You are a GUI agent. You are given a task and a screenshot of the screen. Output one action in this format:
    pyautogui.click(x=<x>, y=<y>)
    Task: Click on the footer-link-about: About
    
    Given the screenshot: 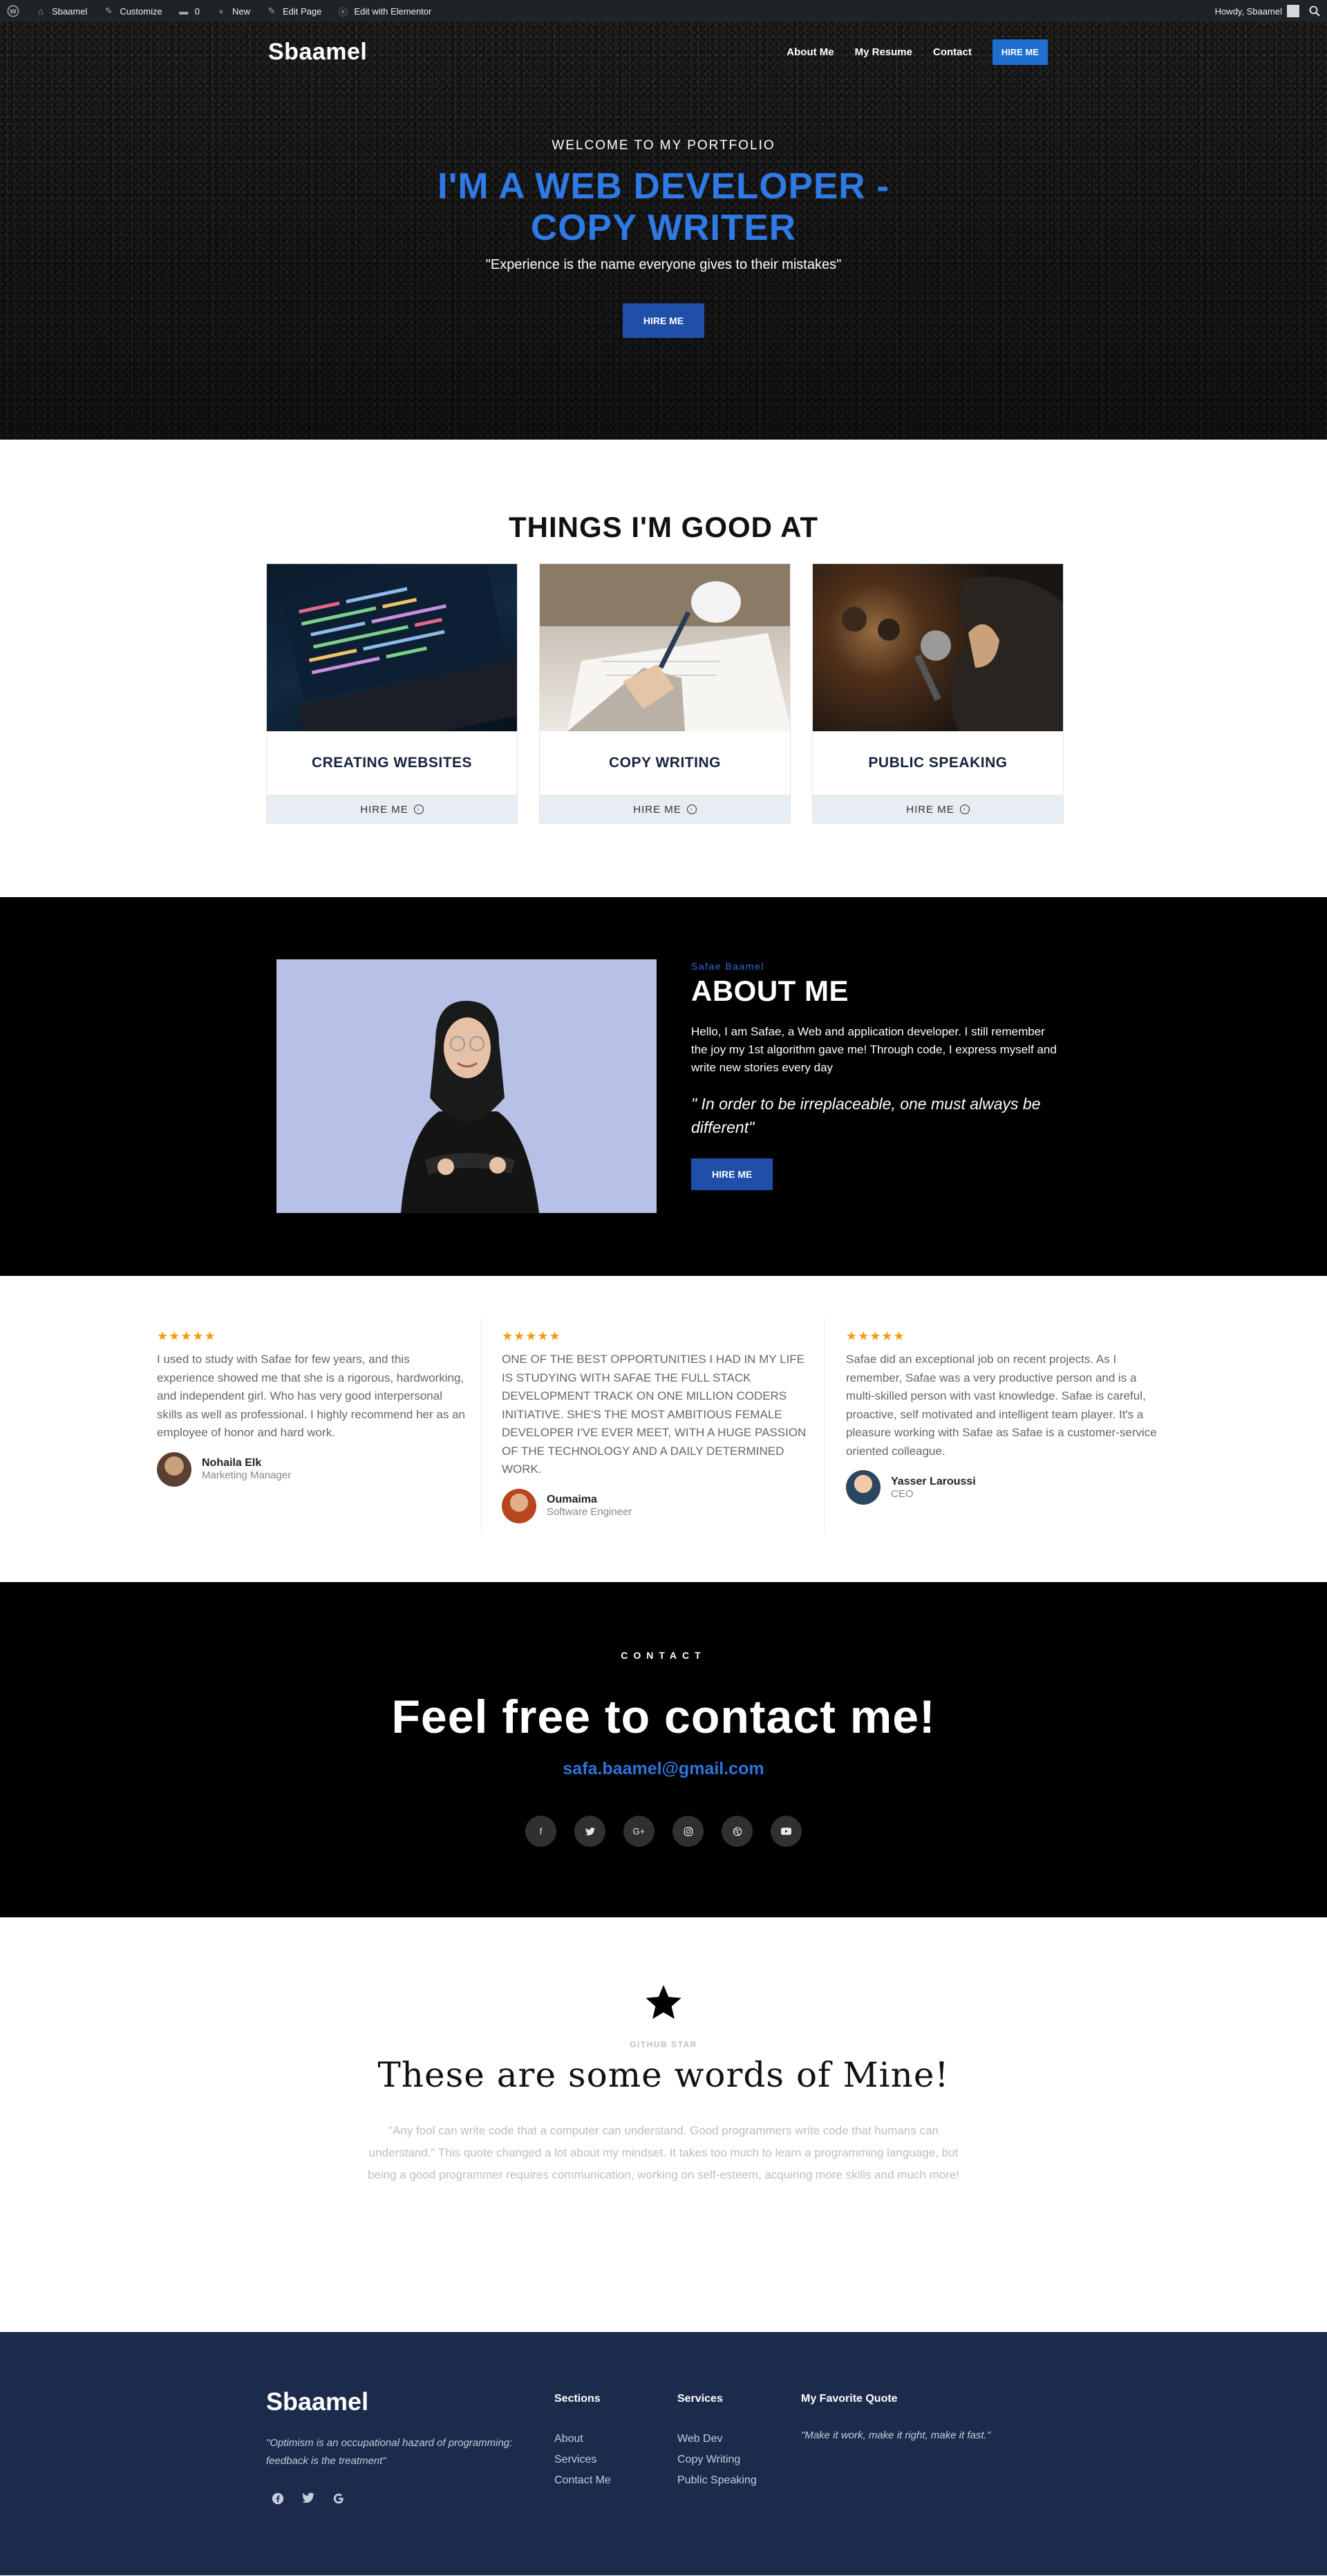 What is the action you would take?
    pyautogui.click(x=582, y=2439)
    